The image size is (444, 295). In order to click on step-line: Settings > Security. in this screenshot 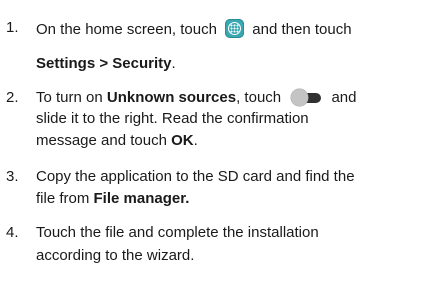, I will do `click(106, 64)`.